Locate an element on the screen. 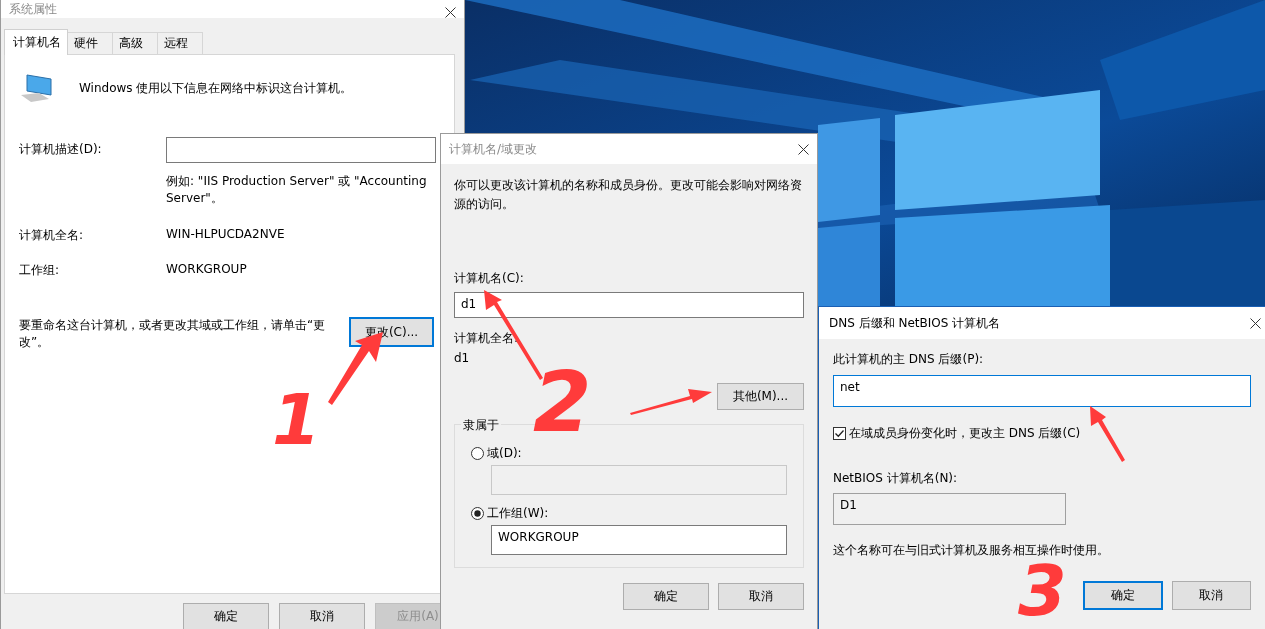 The height and width of the screenshot is (629, 1265). input-field is located at coordinates (301, 150).